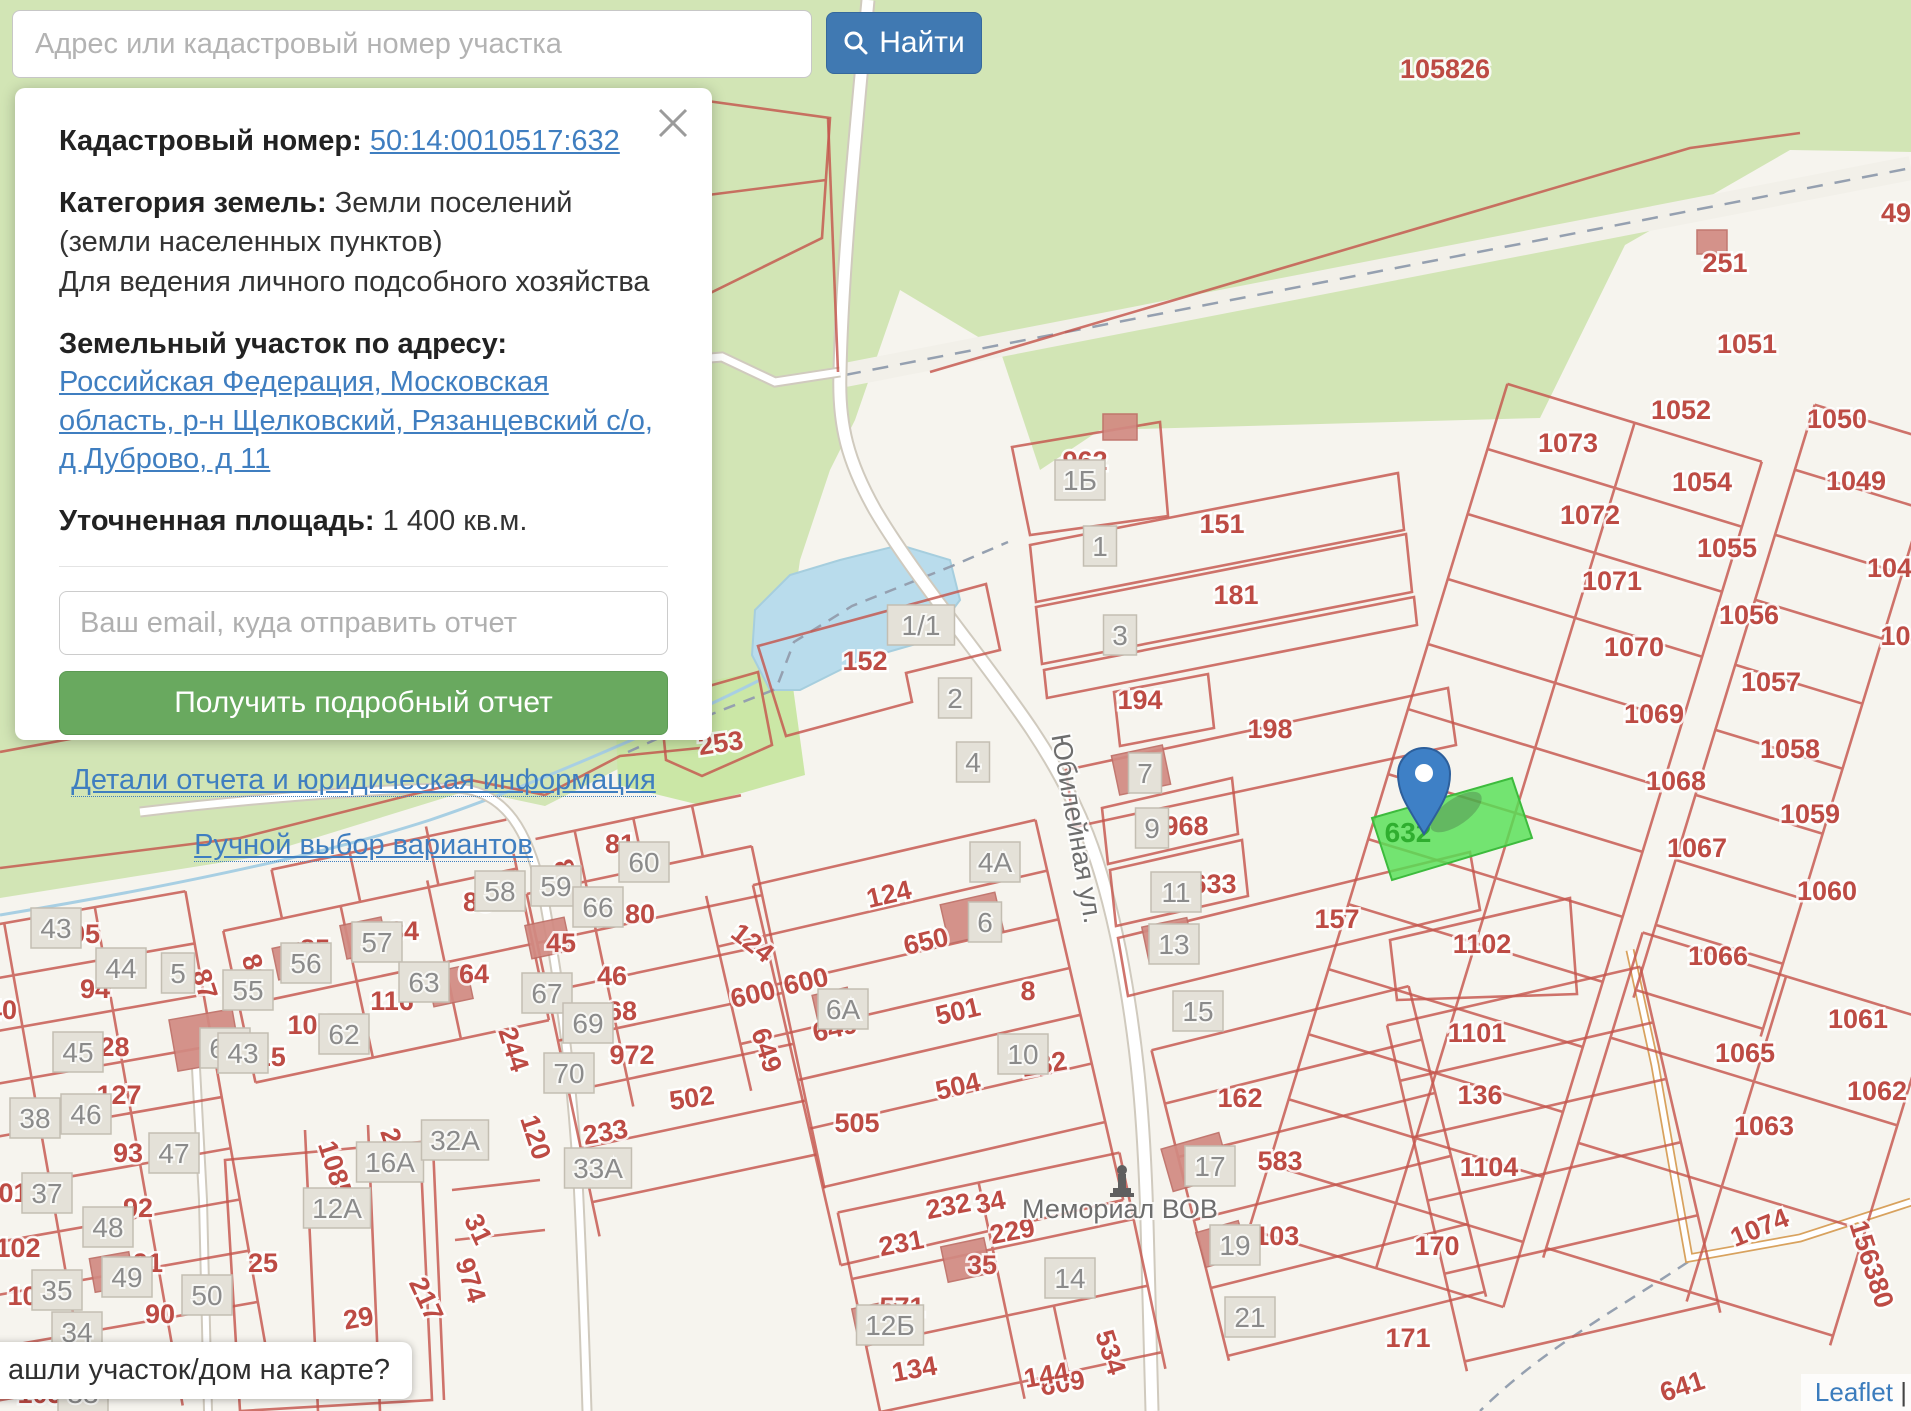 The height and width of the screenshot is (1411, 1911). Describe the element at coordinates (973, 762) in the screenshot. I see `svg-text: 4` at that location.